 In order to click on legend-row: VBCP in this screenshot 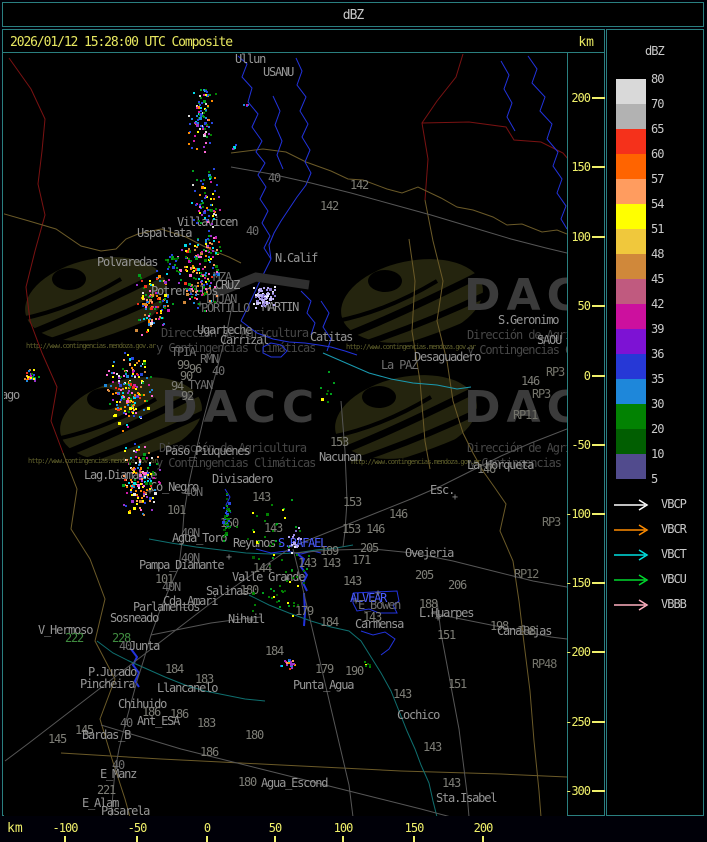, I will do `click(658, 504)`.